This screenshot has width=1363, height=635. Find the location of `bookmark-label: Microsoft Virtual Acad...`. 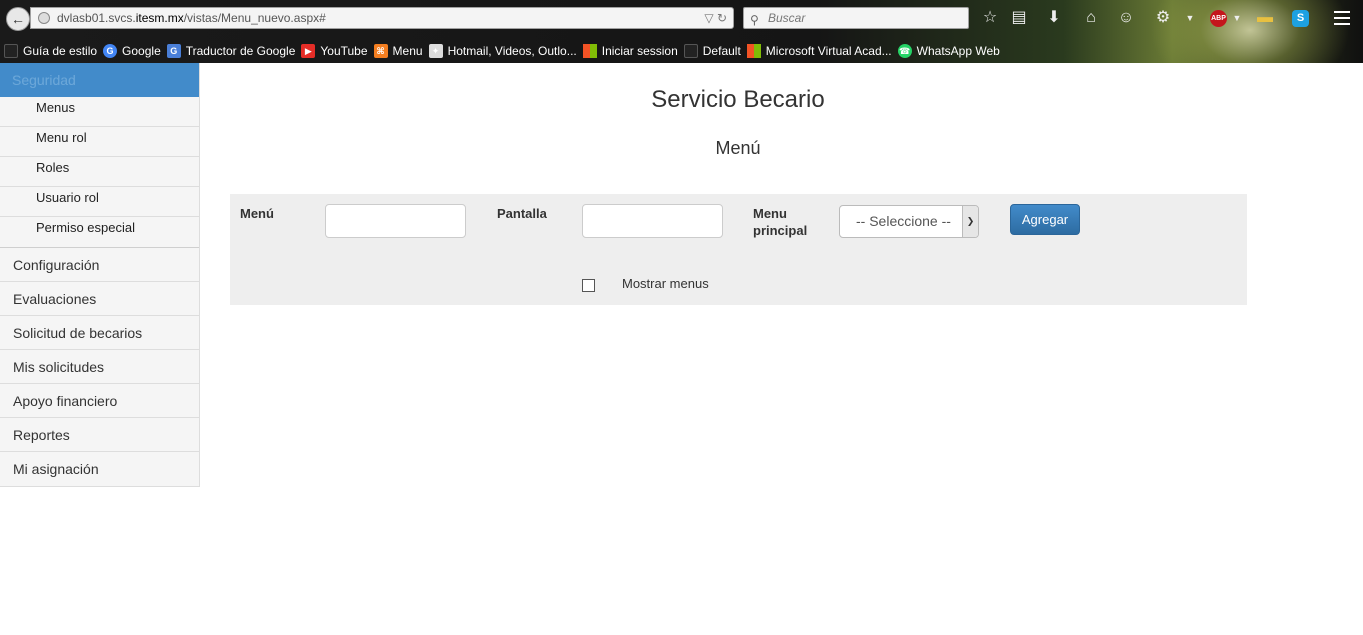

bookmark-label: Microsoft Virtual Acad... is located at coordinates (828, 51).